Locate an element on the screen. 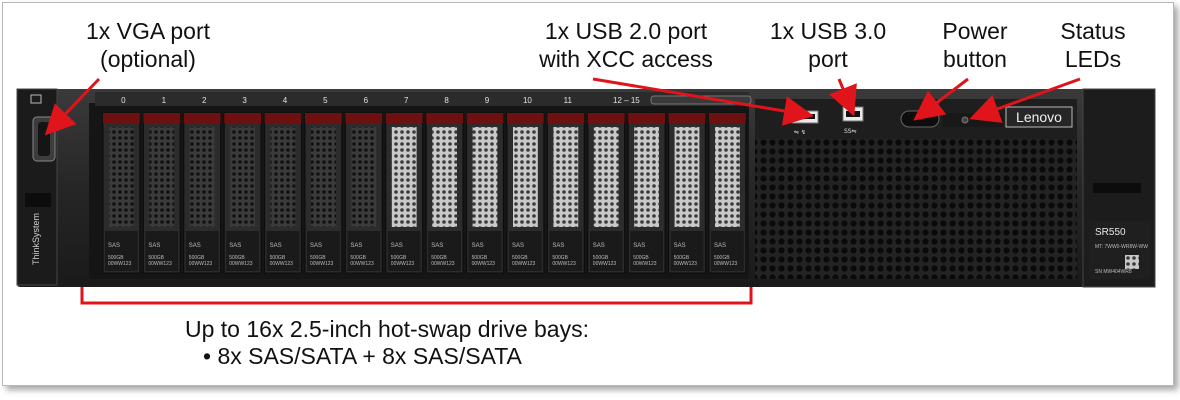  lenovo-logo: Lenovo is located at coordinates (1039, 117).